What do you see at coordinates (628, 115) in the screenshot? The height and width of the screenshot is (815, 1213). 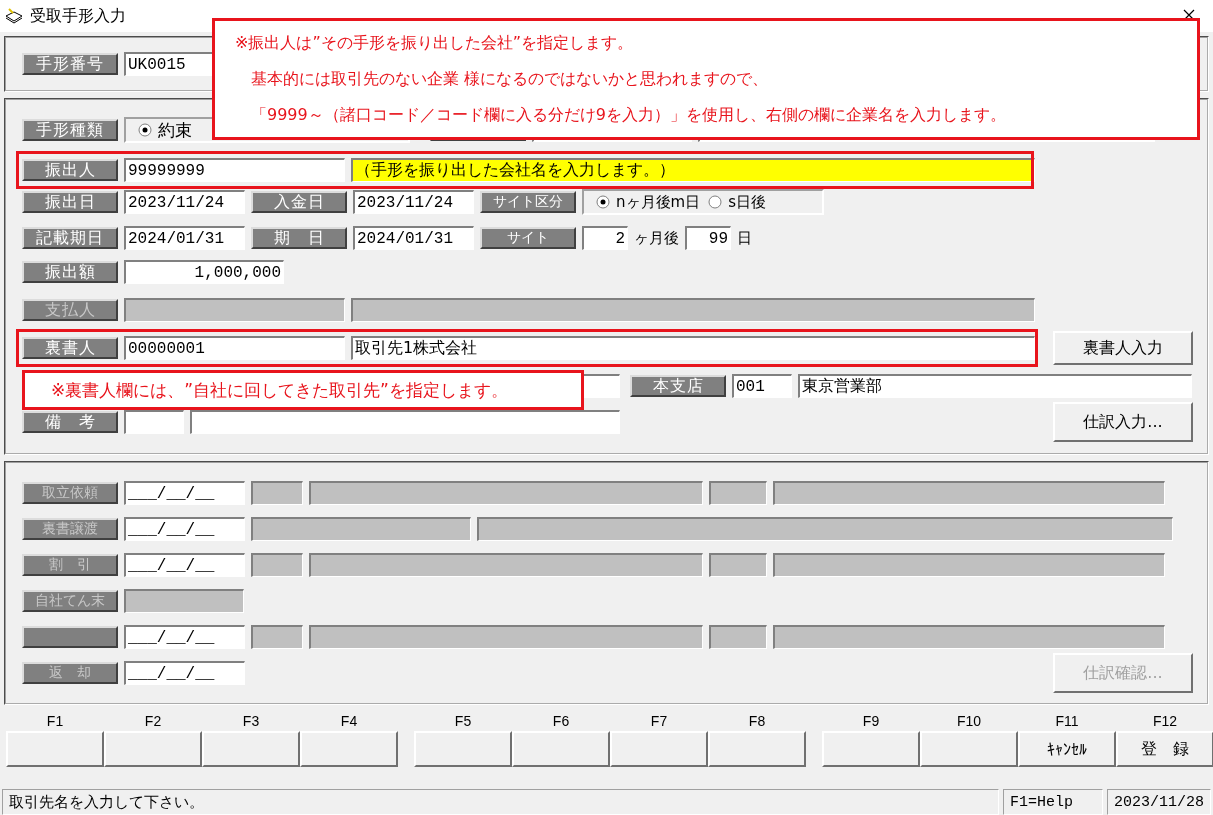 I see `annotation-text: 「9999～（諸口コード／コード欄に入る分だけ9を入力）」を使用し、右側の欄に企業名を入力します。` at bounding box center [628, 115].